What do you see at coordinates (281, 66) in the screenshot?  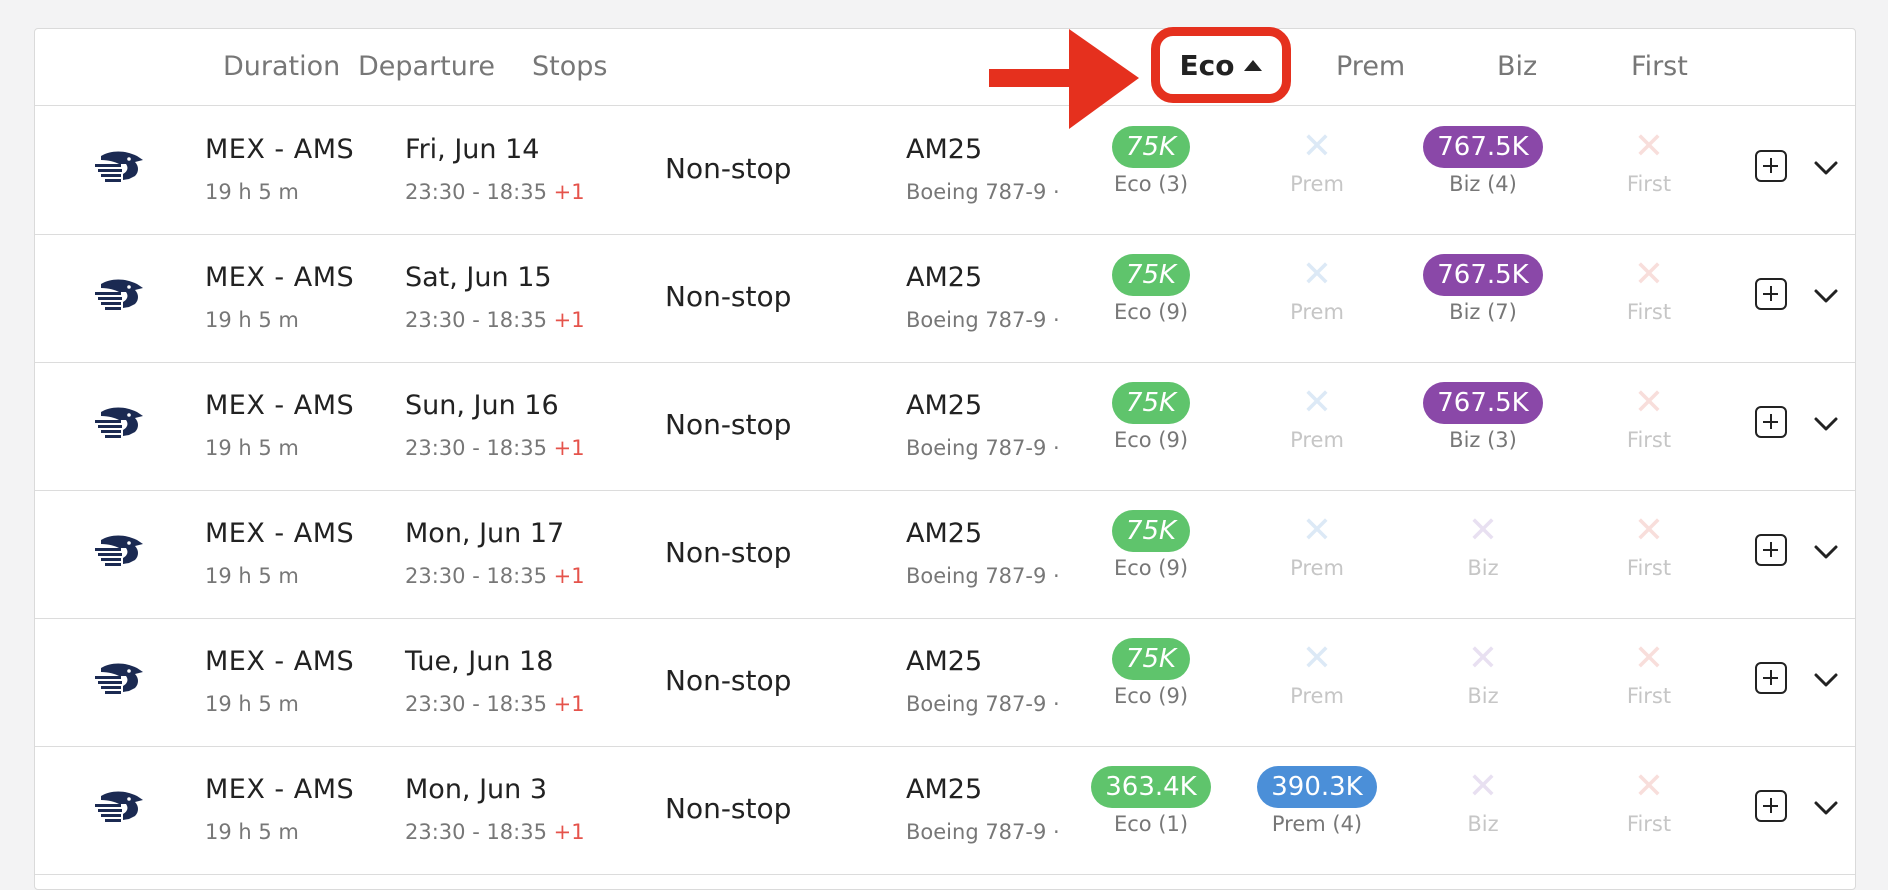 I see `sort-duration: Duration` at bounding box center [281, 66].